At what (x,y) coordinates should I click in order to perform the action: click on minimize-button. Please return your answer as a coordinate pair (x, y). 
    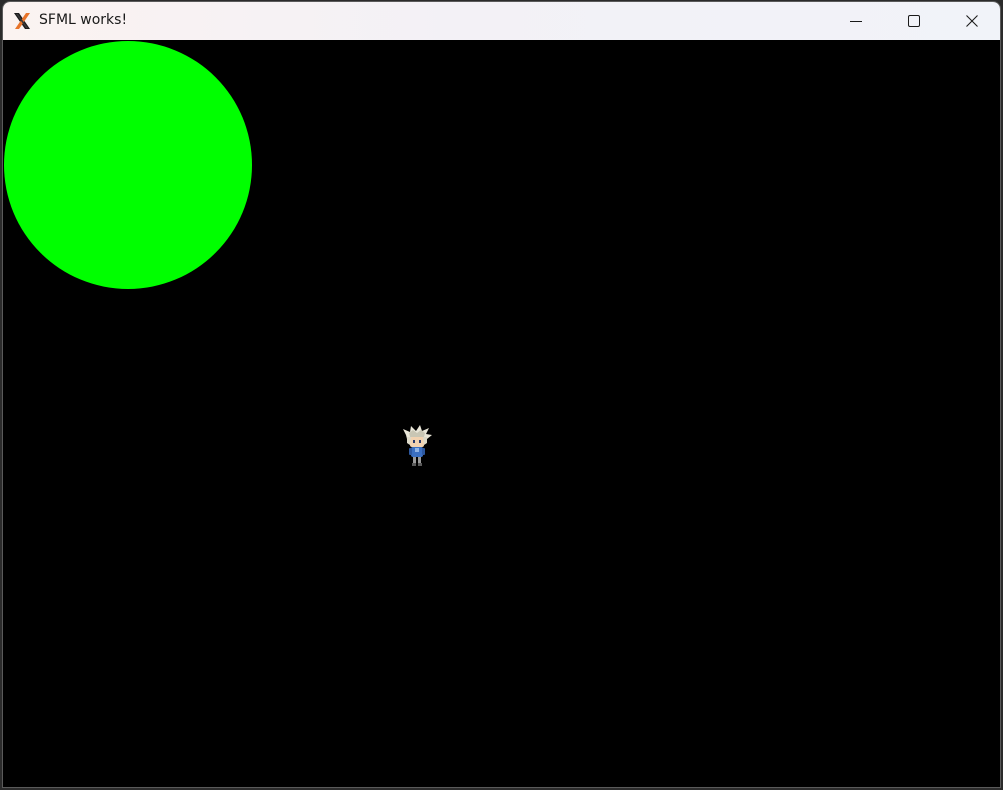
    Looking at the image, I should click on (856, 21).